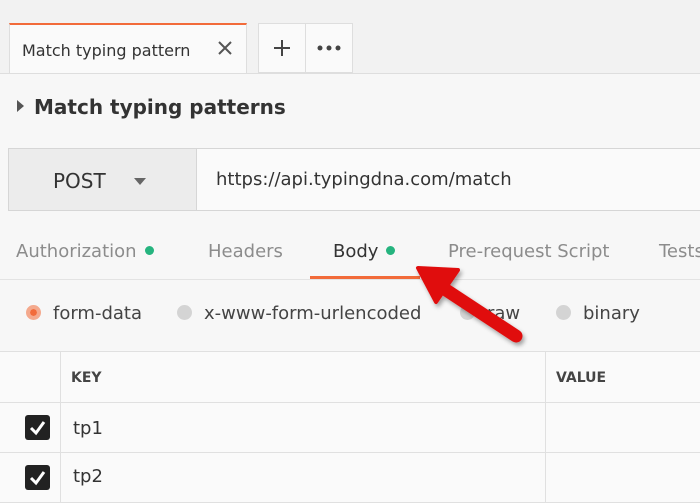  I want to click on tab-label: Body, so click(356, 251).